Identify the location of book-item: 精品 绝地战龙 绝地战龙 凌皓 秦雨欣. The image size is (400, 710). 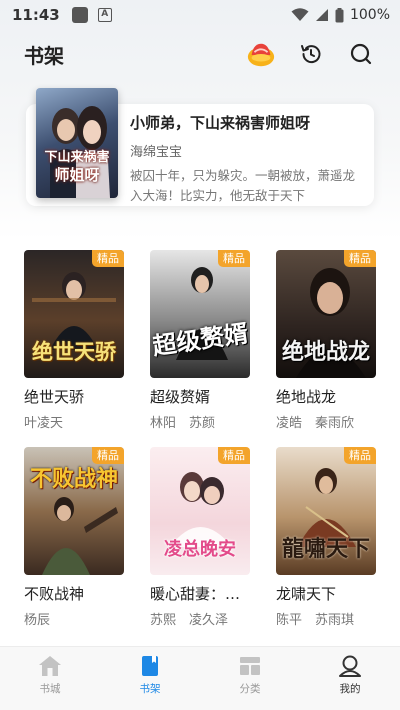
(326, 340).